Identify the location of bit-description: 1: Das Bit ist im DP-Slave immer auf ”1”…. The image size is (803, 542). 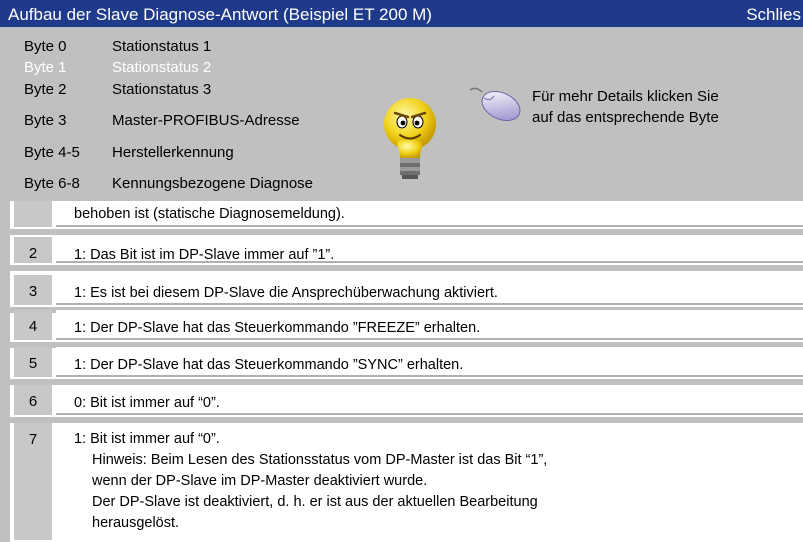
(429, 250).